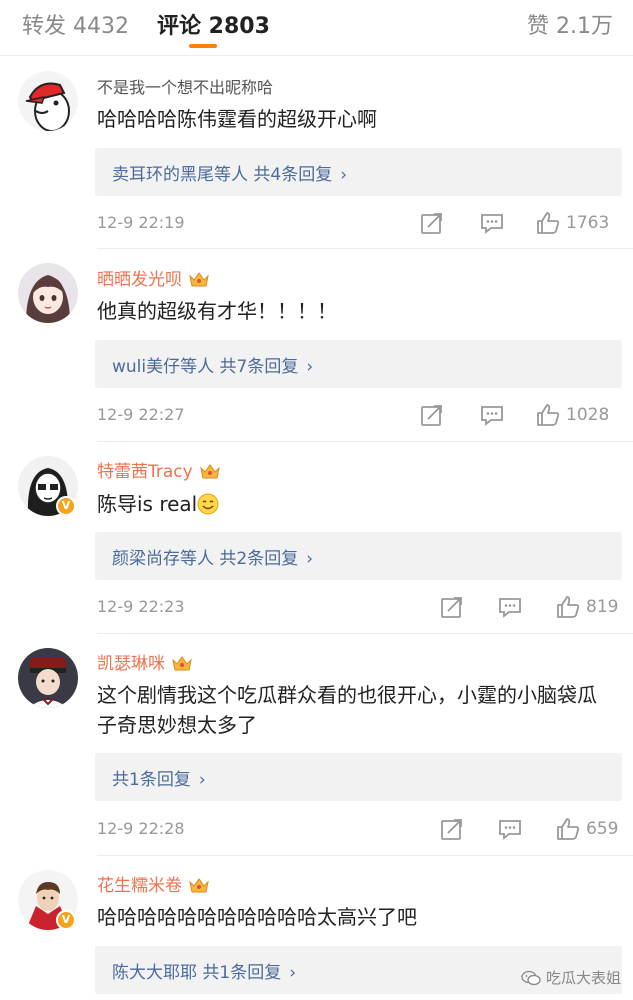 The height and width of the screenshot is (1000, 633). Describe the element at coordinates (141, 222) in the screenshot. I see `comment-time: 12-9 22:19` at that location.